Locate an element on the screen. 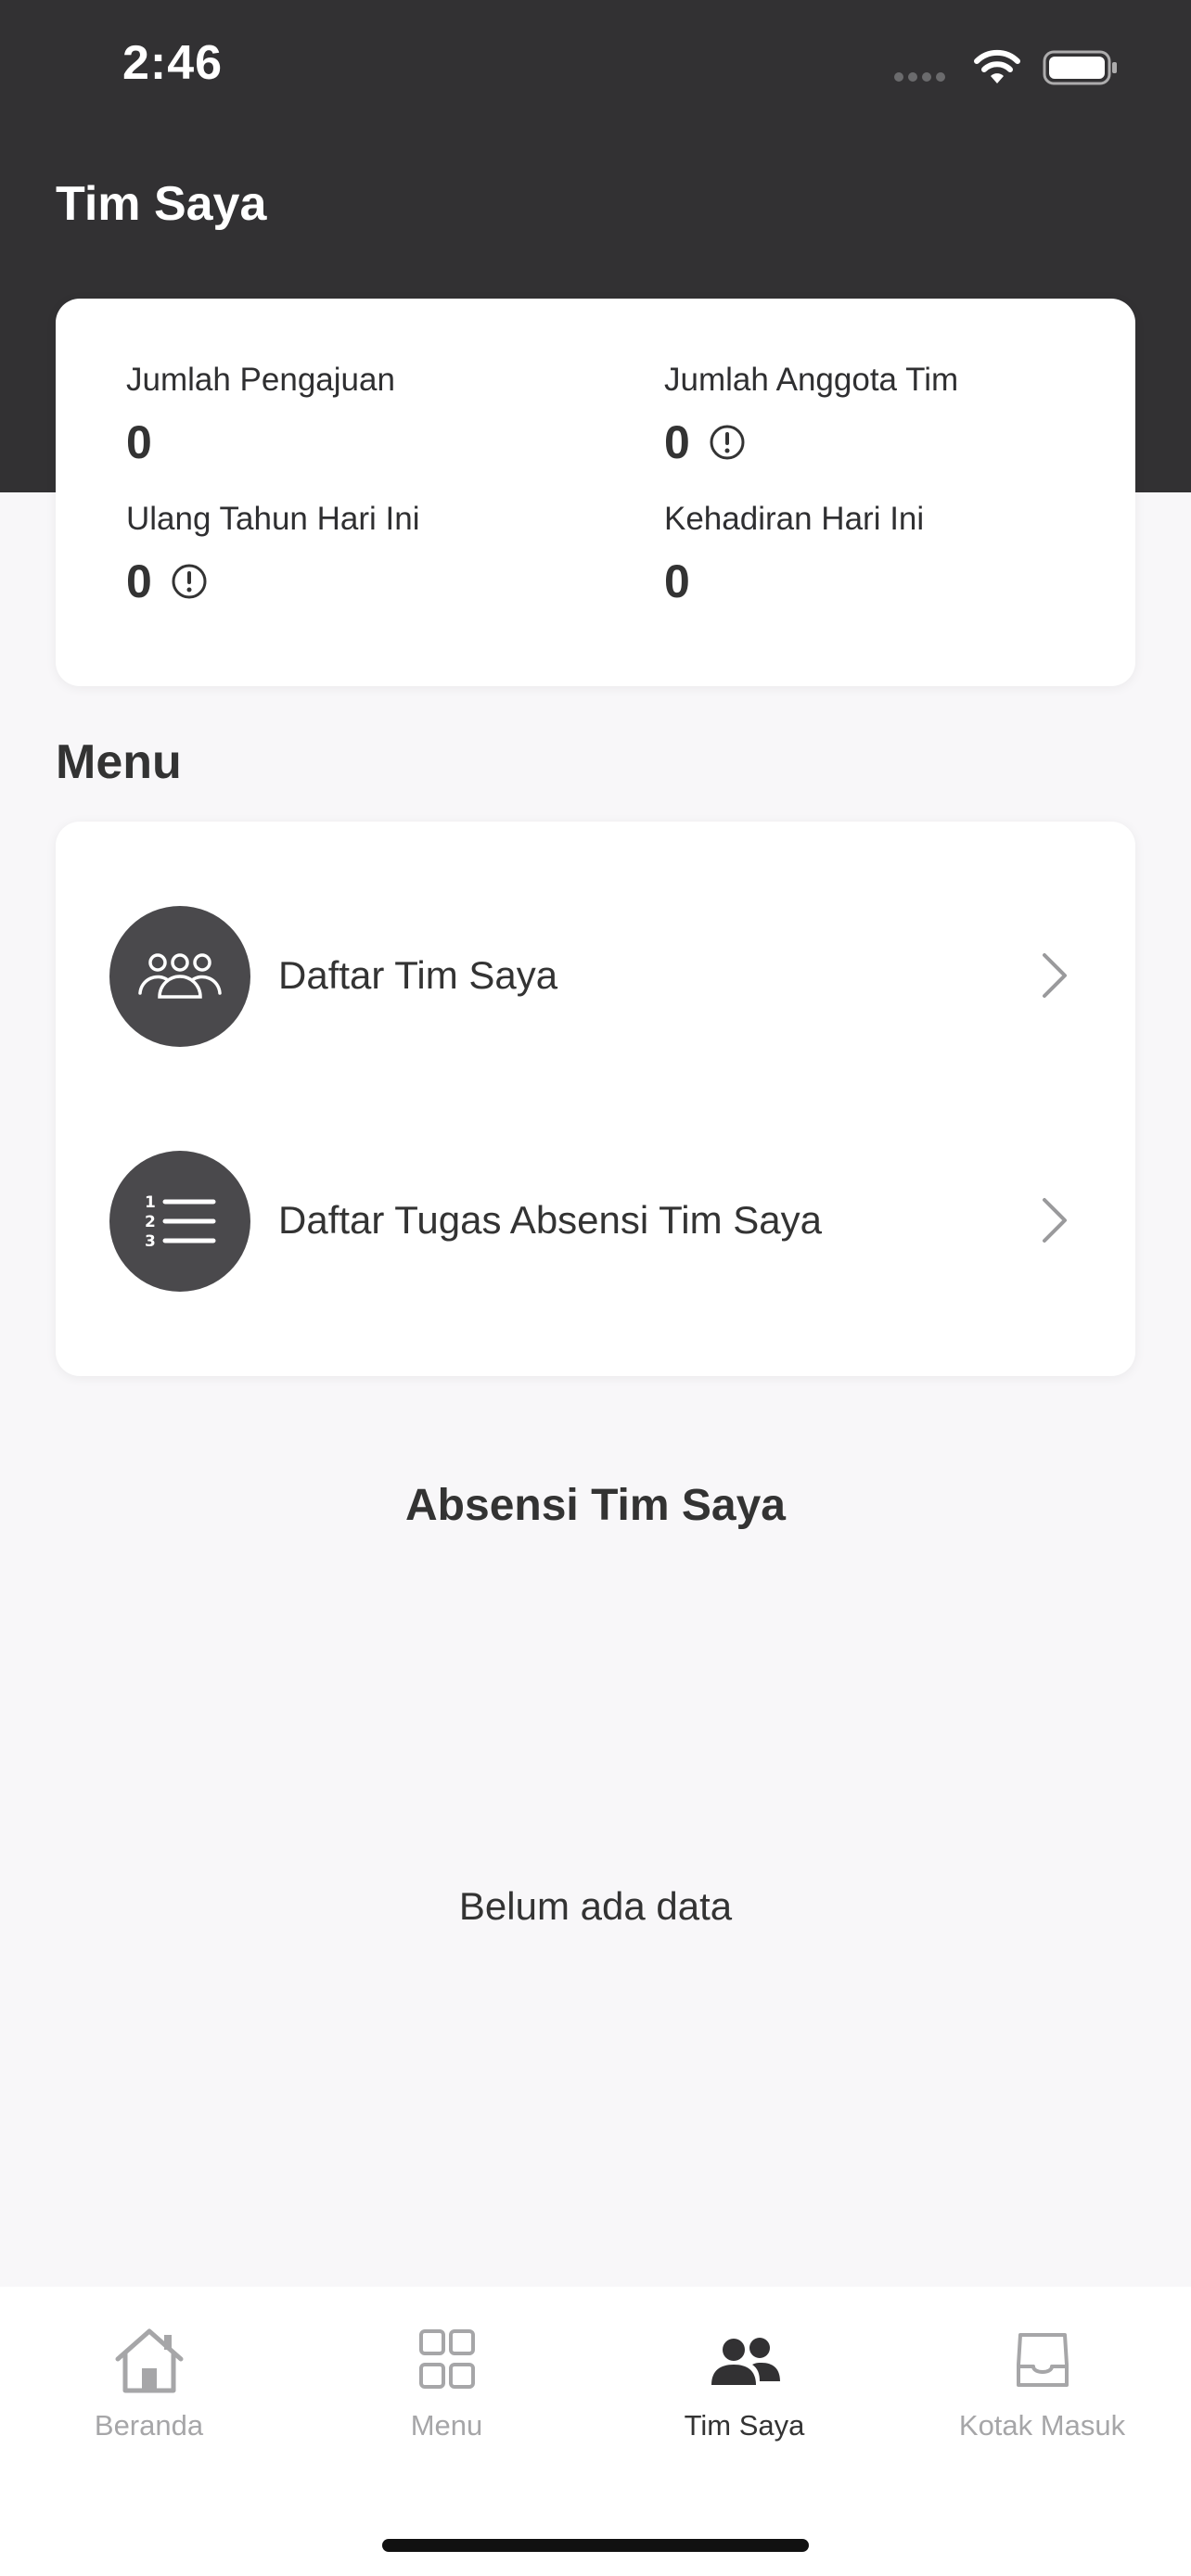  status-icons is located at coordinates (1006, 68).